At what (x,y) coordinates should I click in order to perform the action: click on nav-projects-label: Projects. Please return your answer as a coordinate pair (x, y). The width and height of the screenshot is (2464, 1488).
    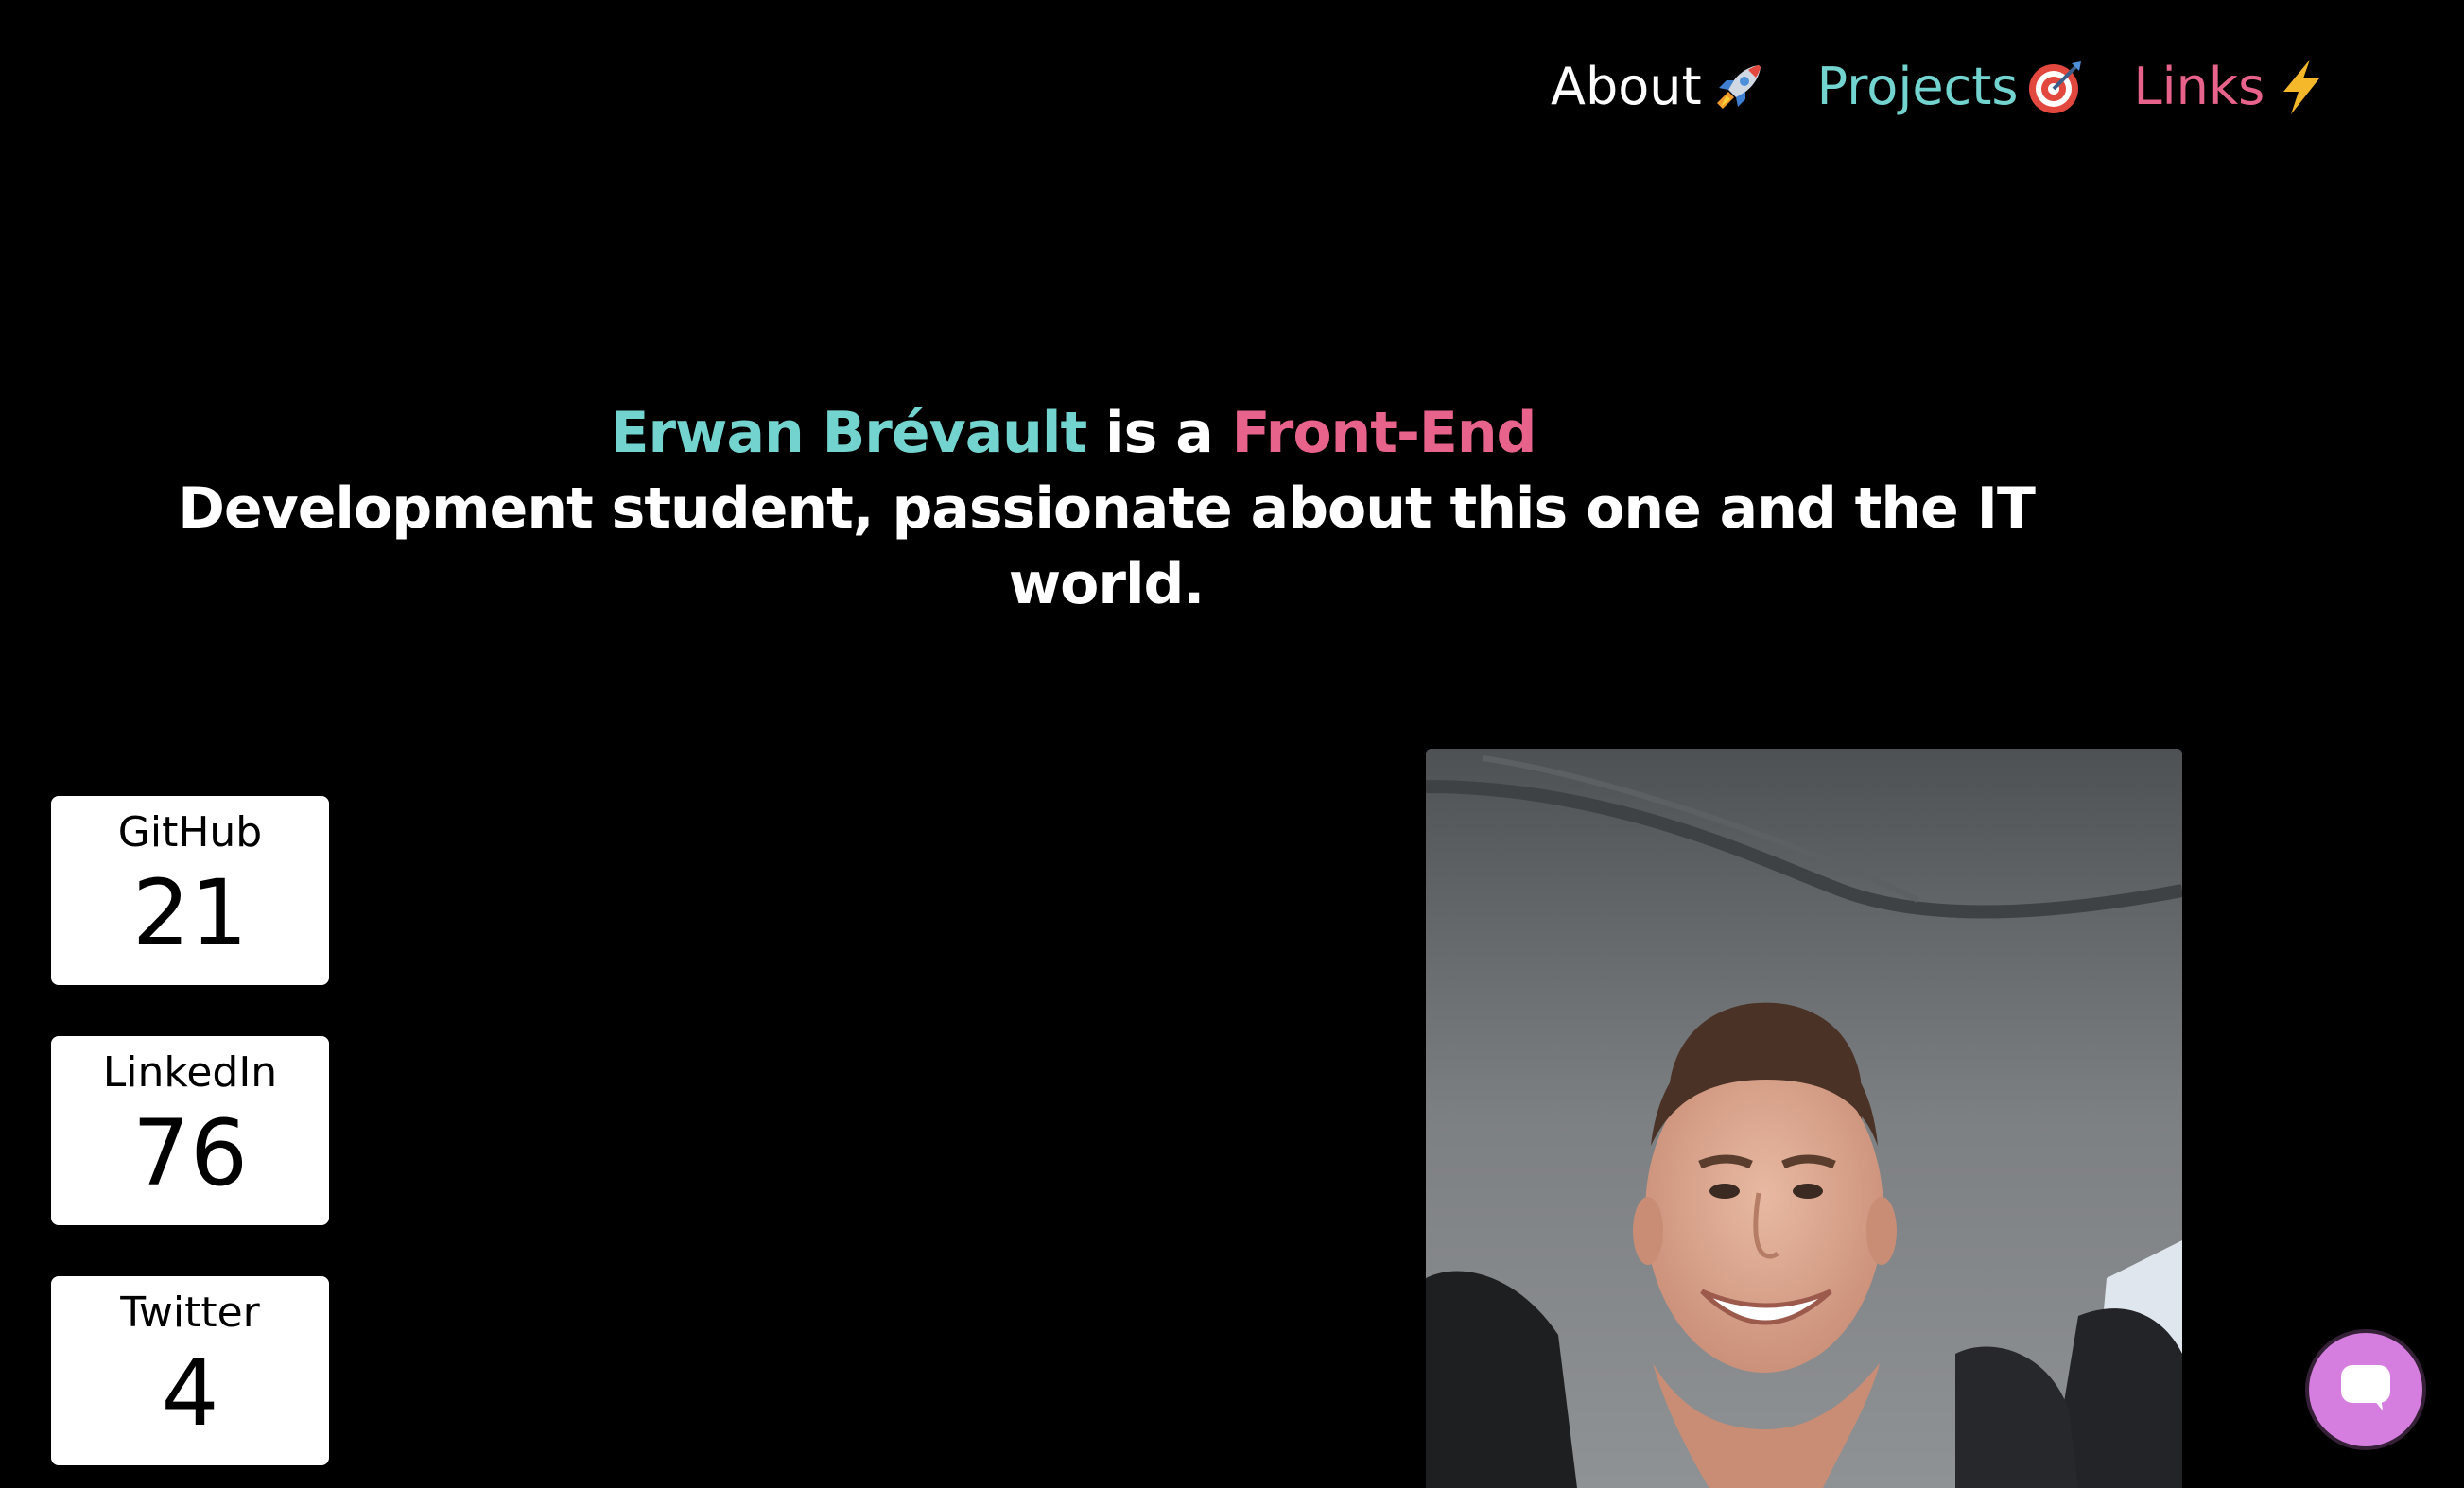
    Looking at the image, I should click on (1917, 86).